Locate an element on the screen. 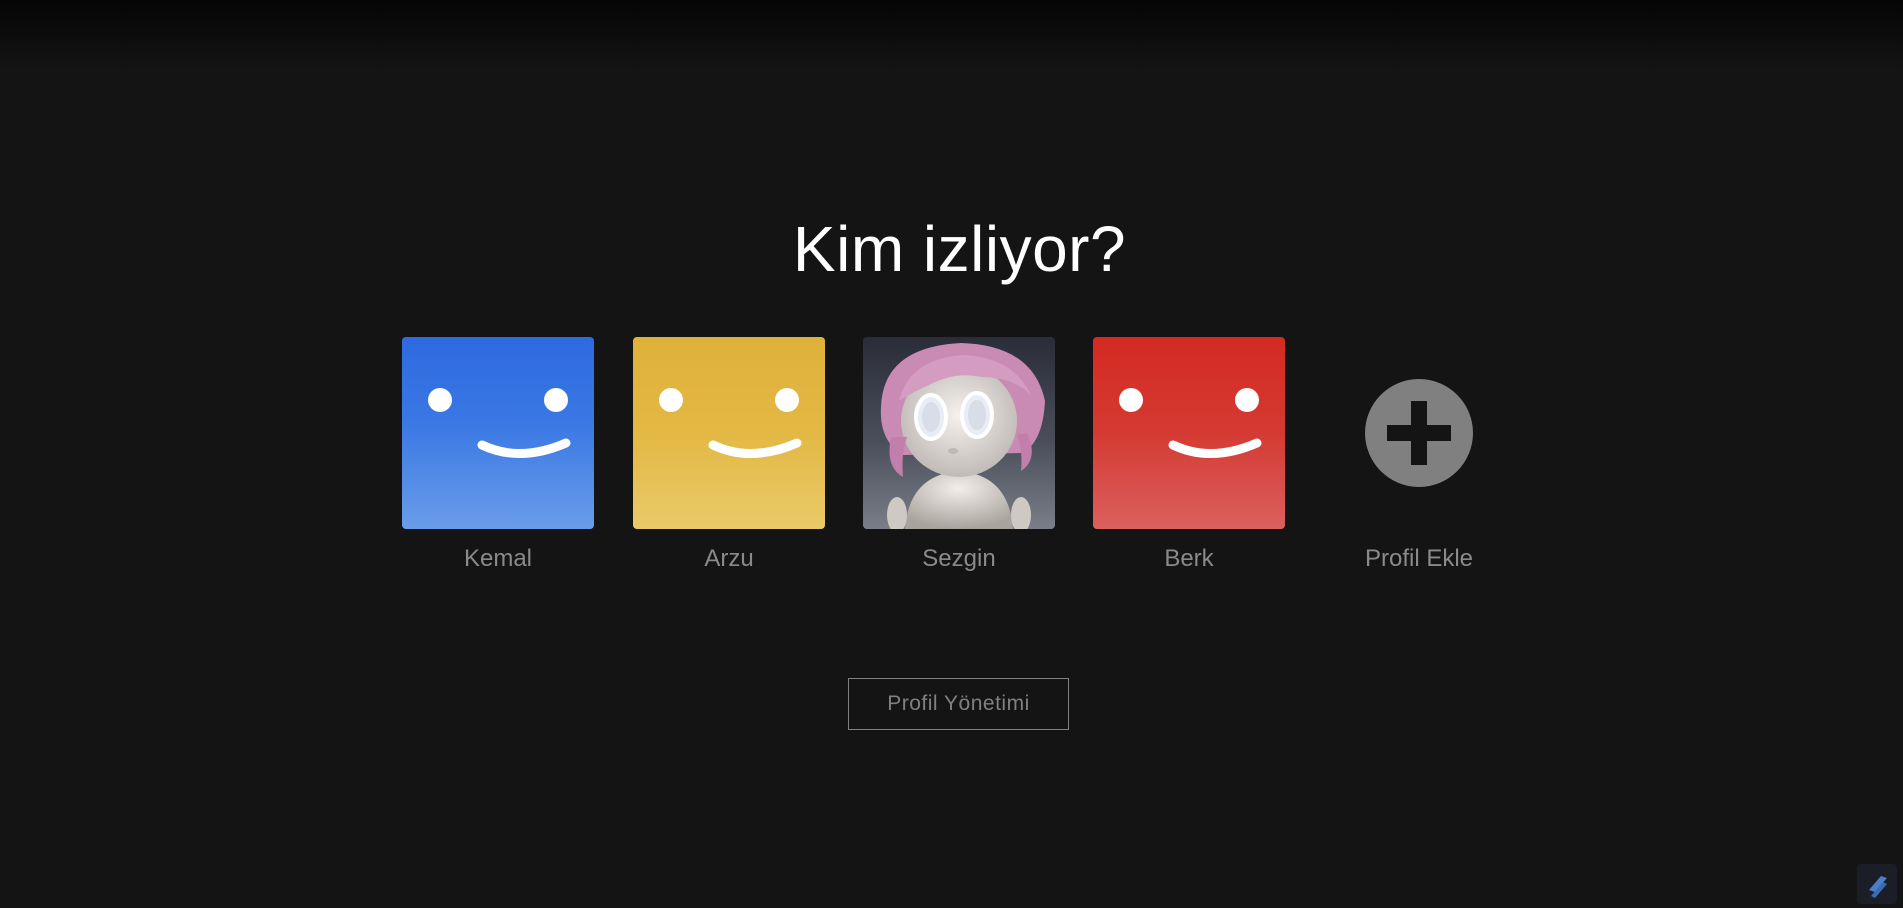 The image size is (1903, 908). top-gradient is located at coordinates (951, 35).